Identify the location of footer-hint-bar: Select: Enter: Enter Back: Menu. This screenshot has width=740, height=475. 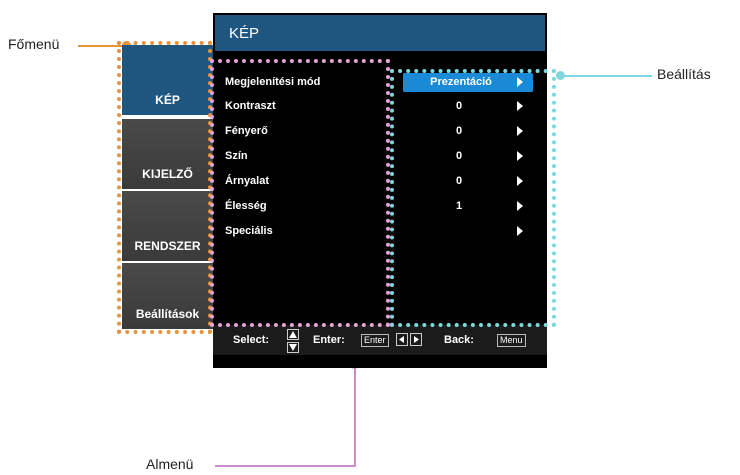
(380, 340).